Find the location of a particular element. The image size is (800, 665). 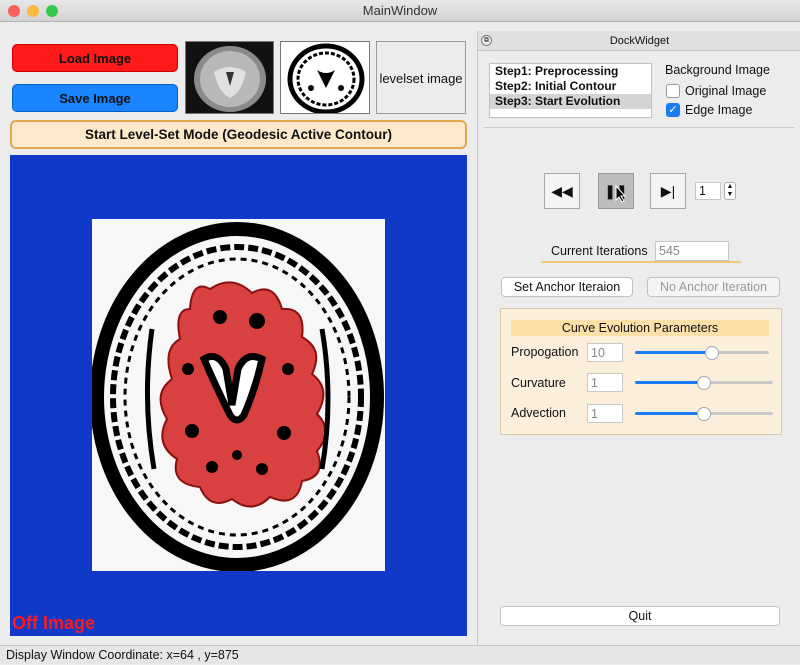

edge-image-thumbnail is located at coordinates (325, 77).